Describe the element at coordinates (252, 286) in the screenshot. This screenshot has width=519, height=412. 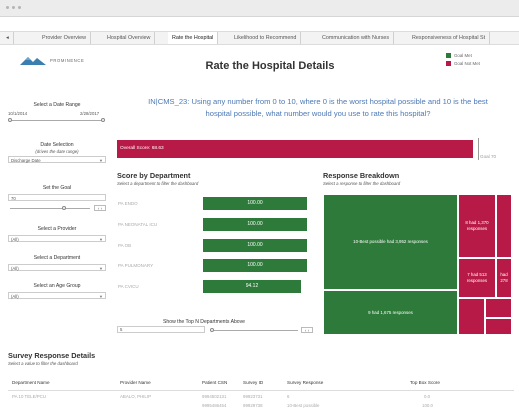
I see `dept-score-bar: 94.12` at that location.